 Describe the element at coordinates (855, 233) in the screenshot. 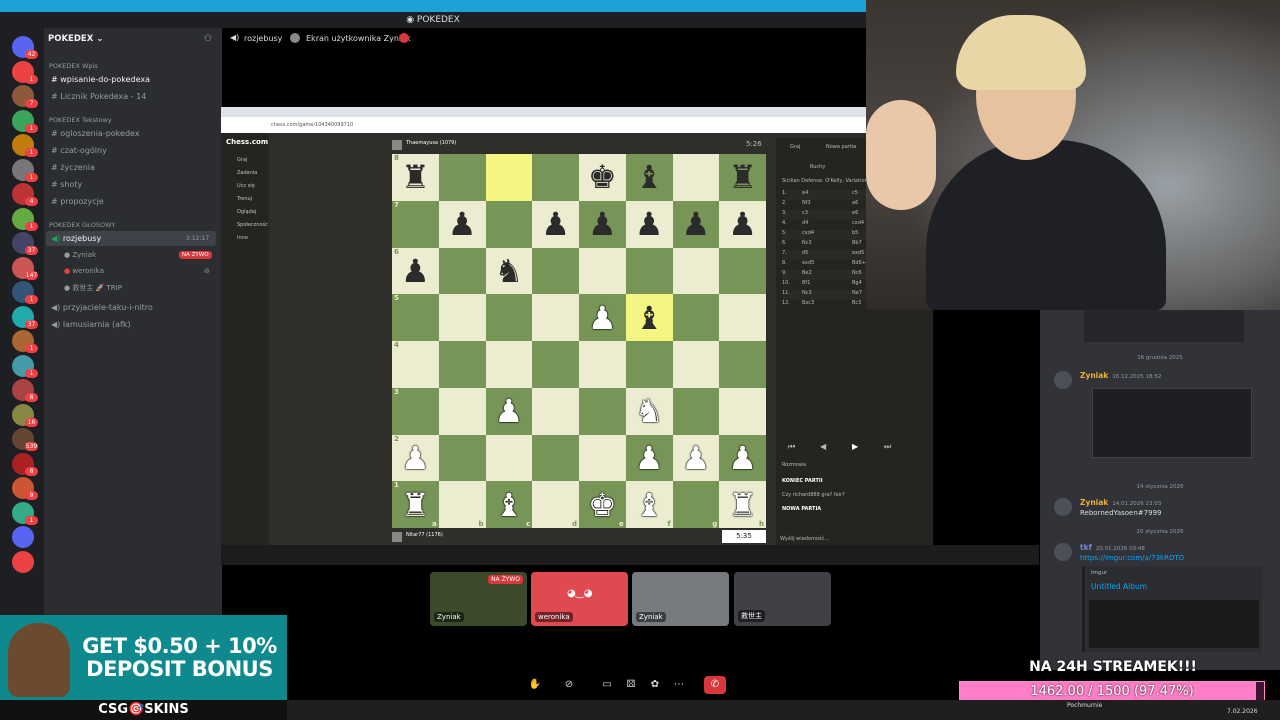

I see `move-san: b5` at that location.